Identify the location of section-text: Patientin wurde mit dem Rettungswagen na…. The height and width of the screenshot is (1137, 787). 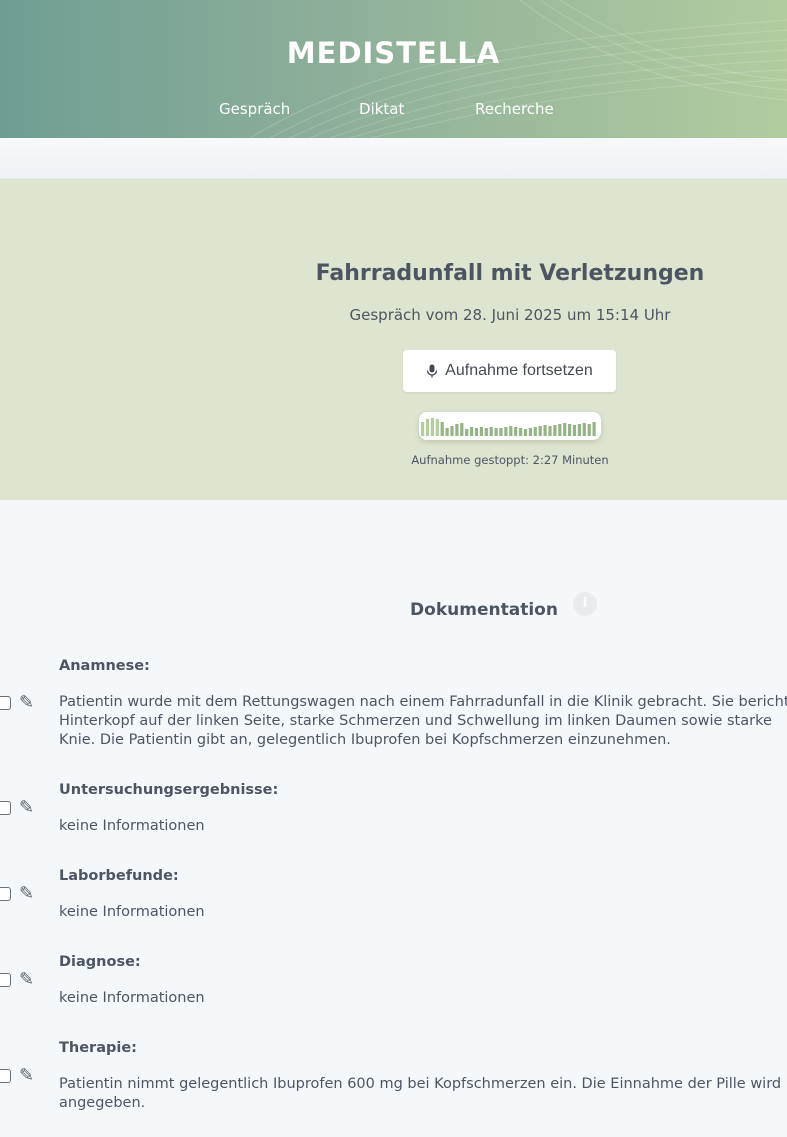
(423, 721).